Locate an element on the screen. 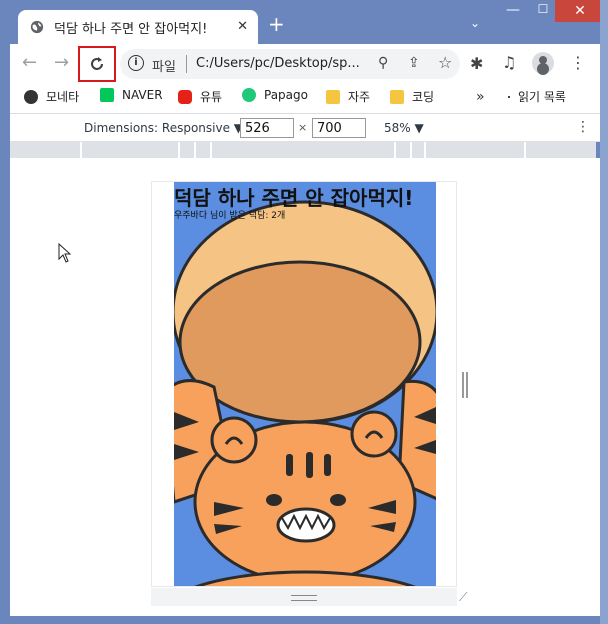 The image size is (608, 624). resize-handle-right is located at coordinates (465, 385).